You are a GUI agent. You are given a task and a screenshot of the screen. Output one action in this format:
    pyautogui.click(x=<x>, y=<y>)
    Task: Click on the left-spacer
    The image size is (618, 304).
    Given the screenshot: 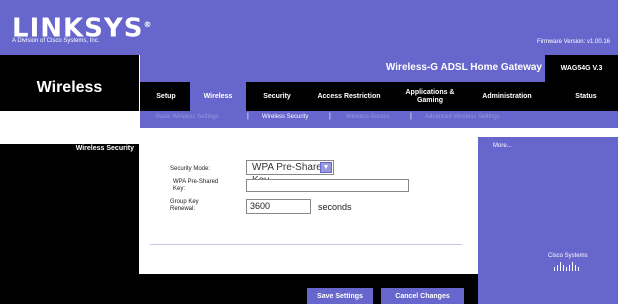 What is the action you would take?
    pyautogui.click(x=69, y=136)
    